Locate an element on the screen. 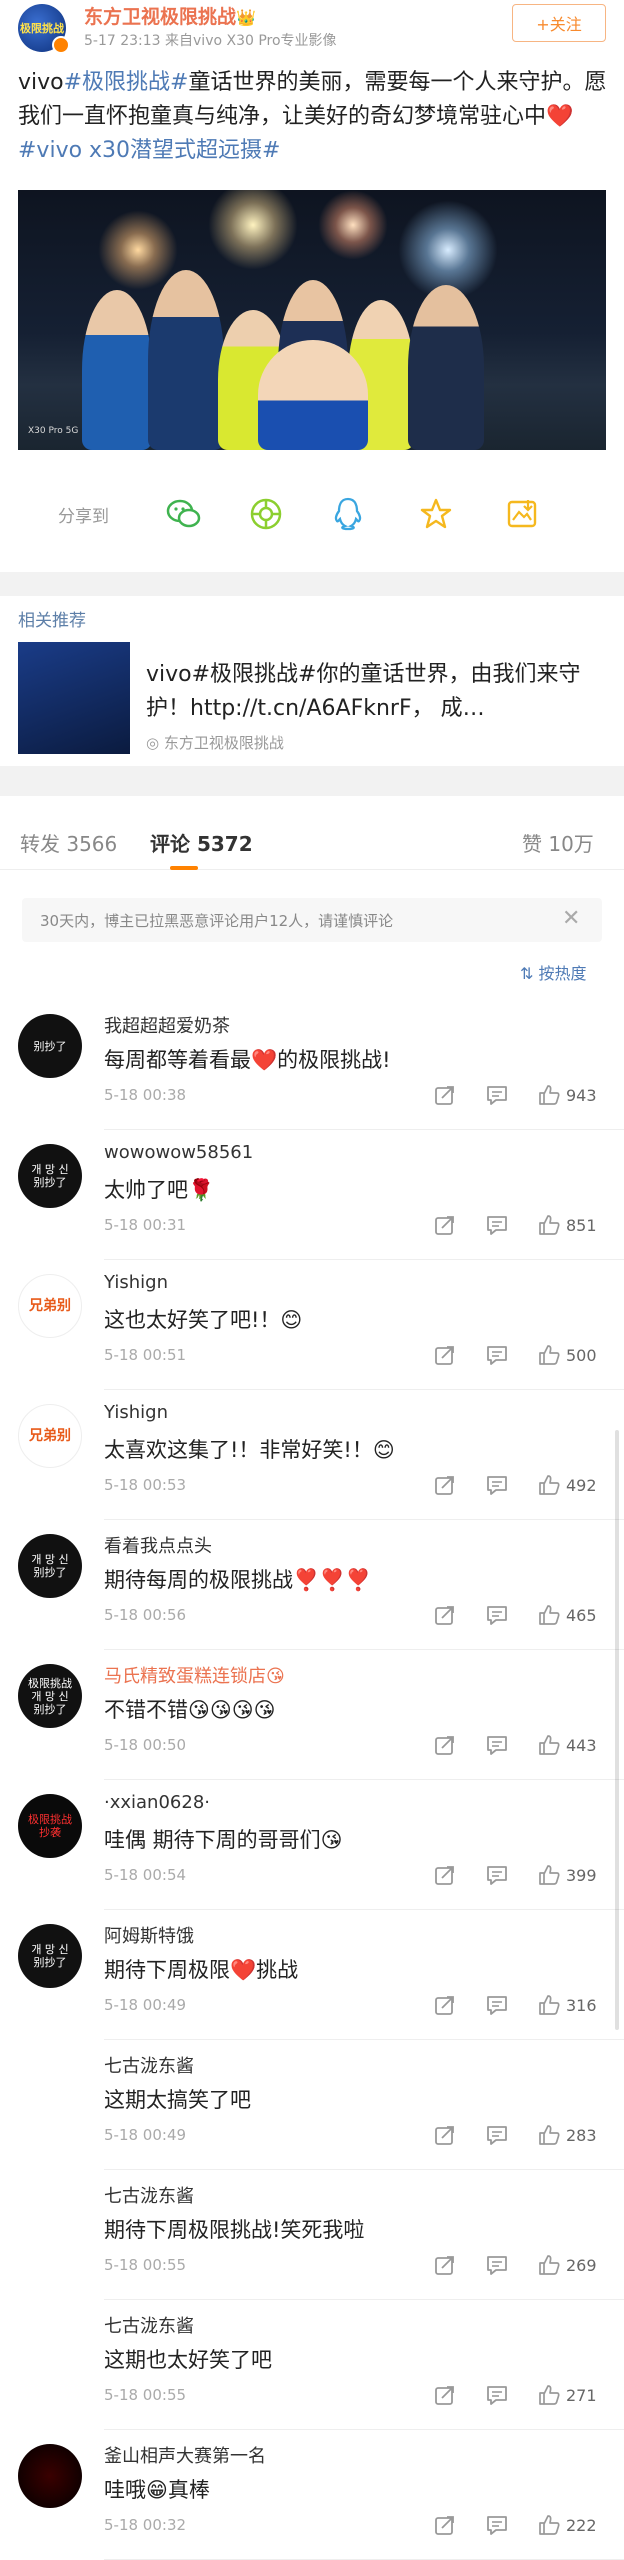 This screenshot has width=624, height=2560. sort-label: 按热度 is located at coordinates (562, 973).